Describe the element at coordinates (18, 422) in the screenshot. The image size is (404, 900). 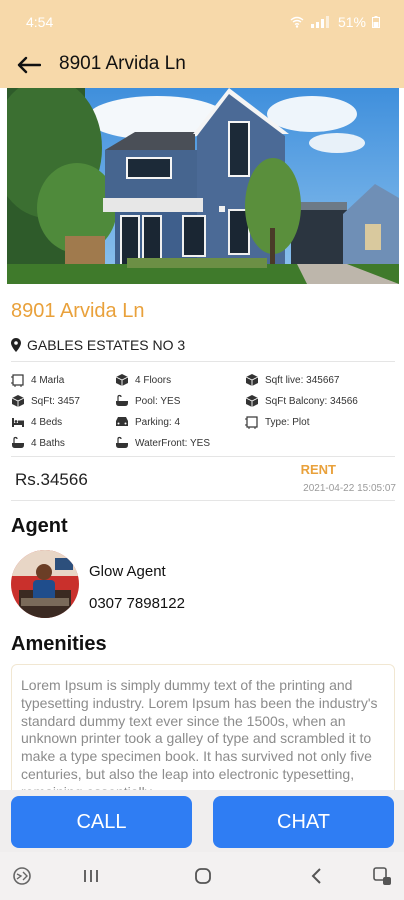
I see `bed-icon` at that location.